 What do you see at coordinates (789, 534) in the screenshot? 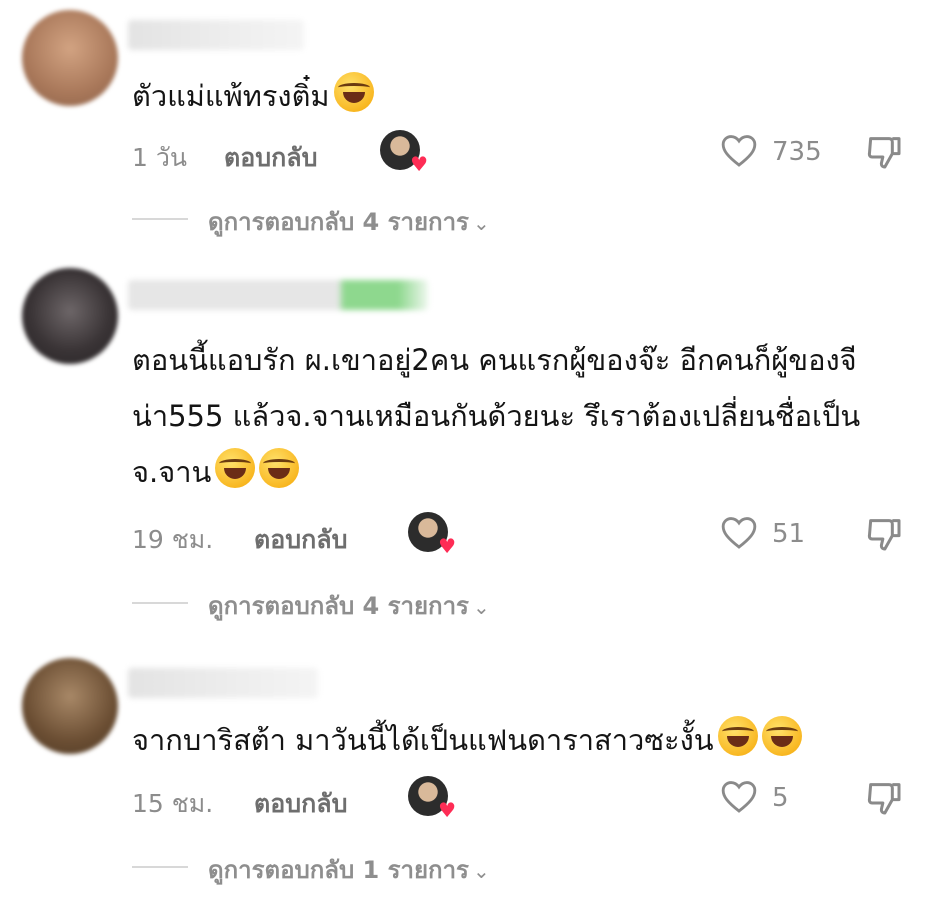
I see `like-count: 51` at bounding box center [789, 534].